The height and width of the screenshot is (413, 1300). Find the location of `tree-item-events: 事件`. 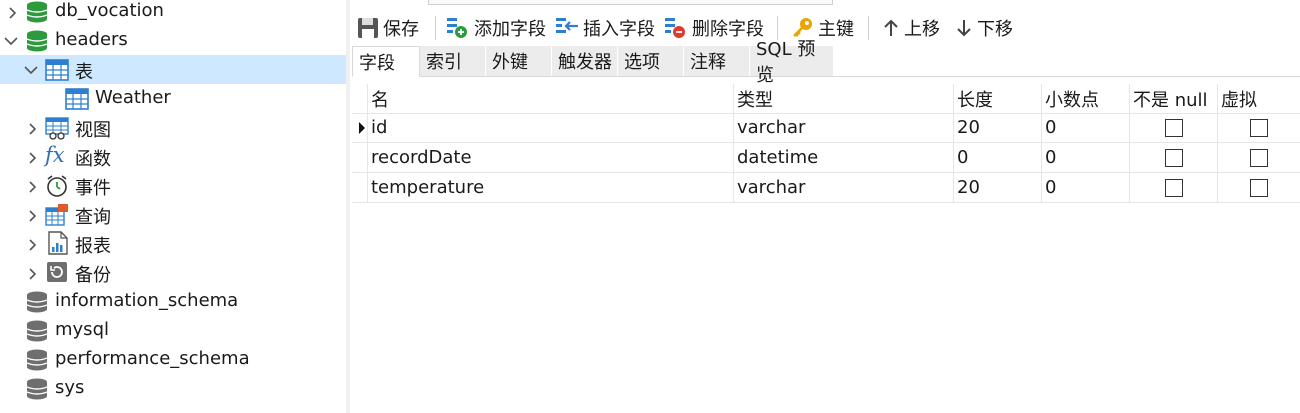

tree-item-events: 事件 is located at coordinates (173, 185).